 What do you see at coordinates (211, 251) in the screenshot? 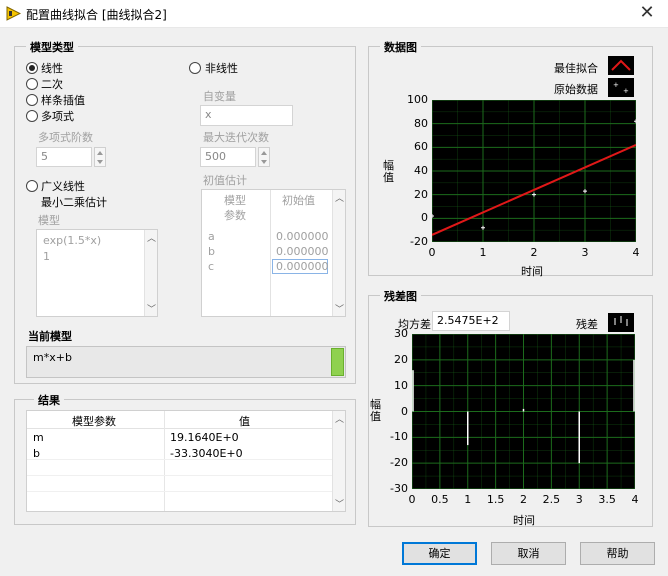
I see `guess-row-param: b` at bounding box center [211, 251].